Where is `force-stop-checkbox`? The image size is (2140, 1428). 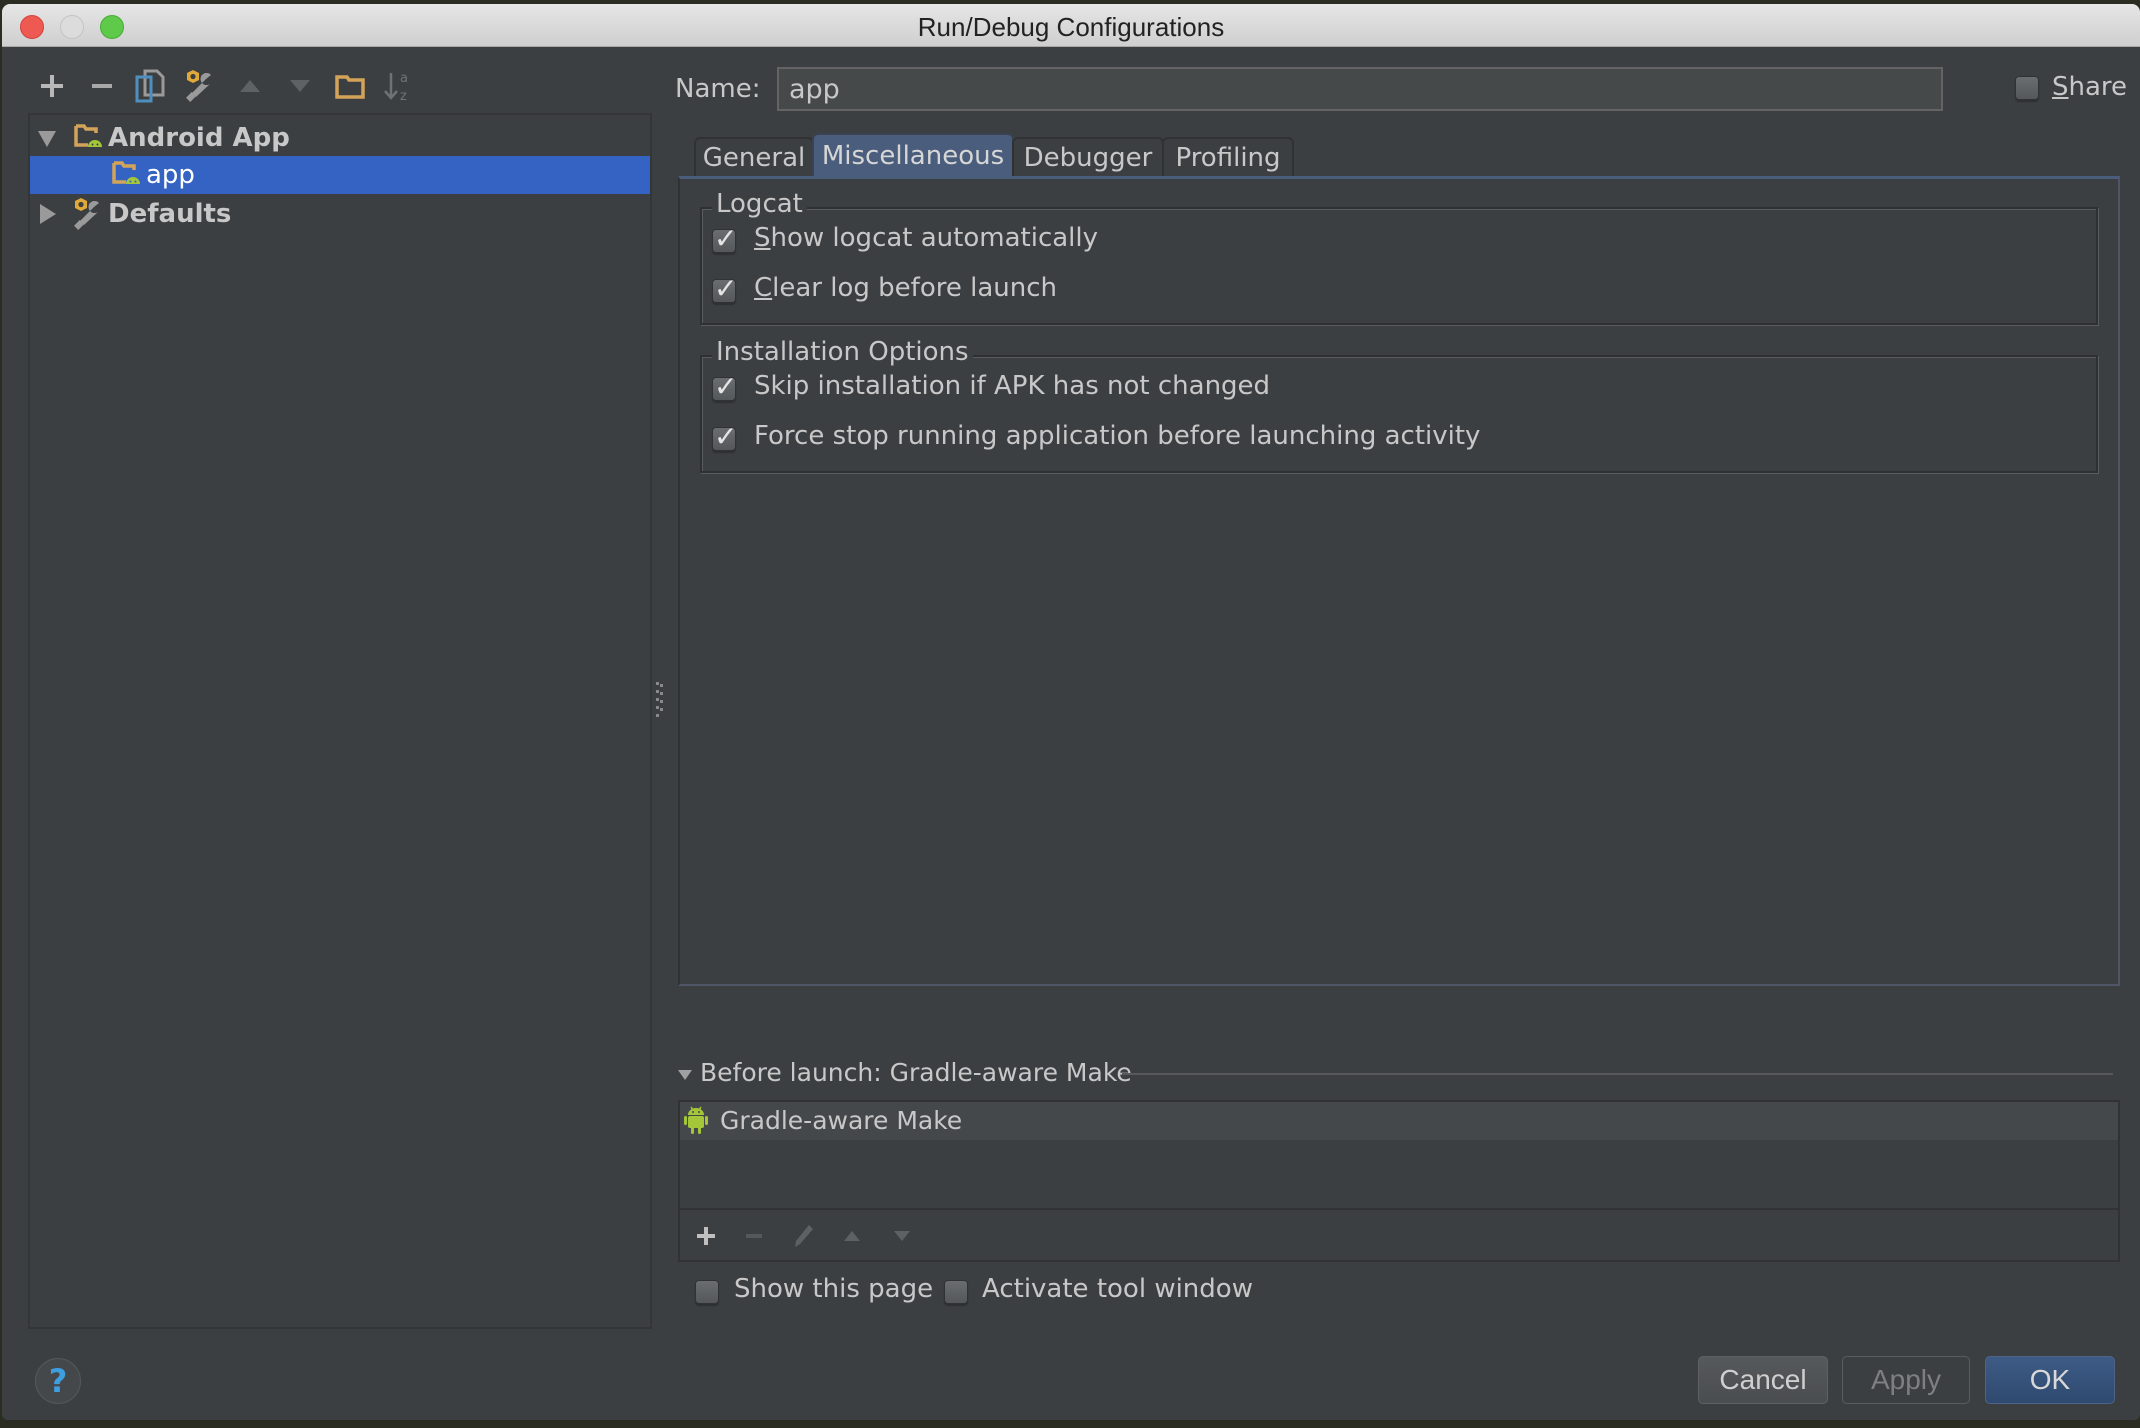 force-stop-checkbox is located at coordinates (724, 436).